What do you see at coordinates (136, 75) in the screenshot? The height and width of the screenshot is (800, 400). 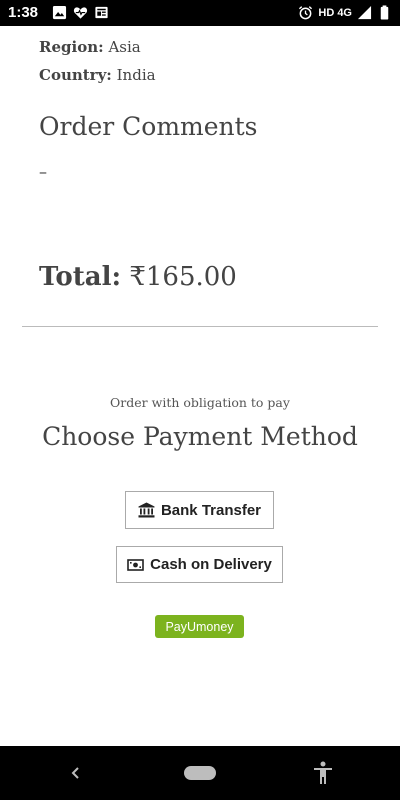 I see `country-value: India` at bounding box center [136, 75].